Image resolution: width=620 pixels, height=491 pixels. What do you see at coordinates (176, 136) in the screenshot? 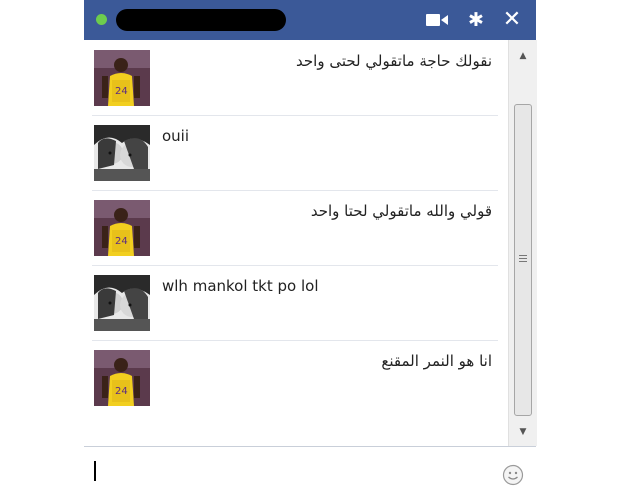
I see `message-text: ouii` at bounding box center [176, 136].